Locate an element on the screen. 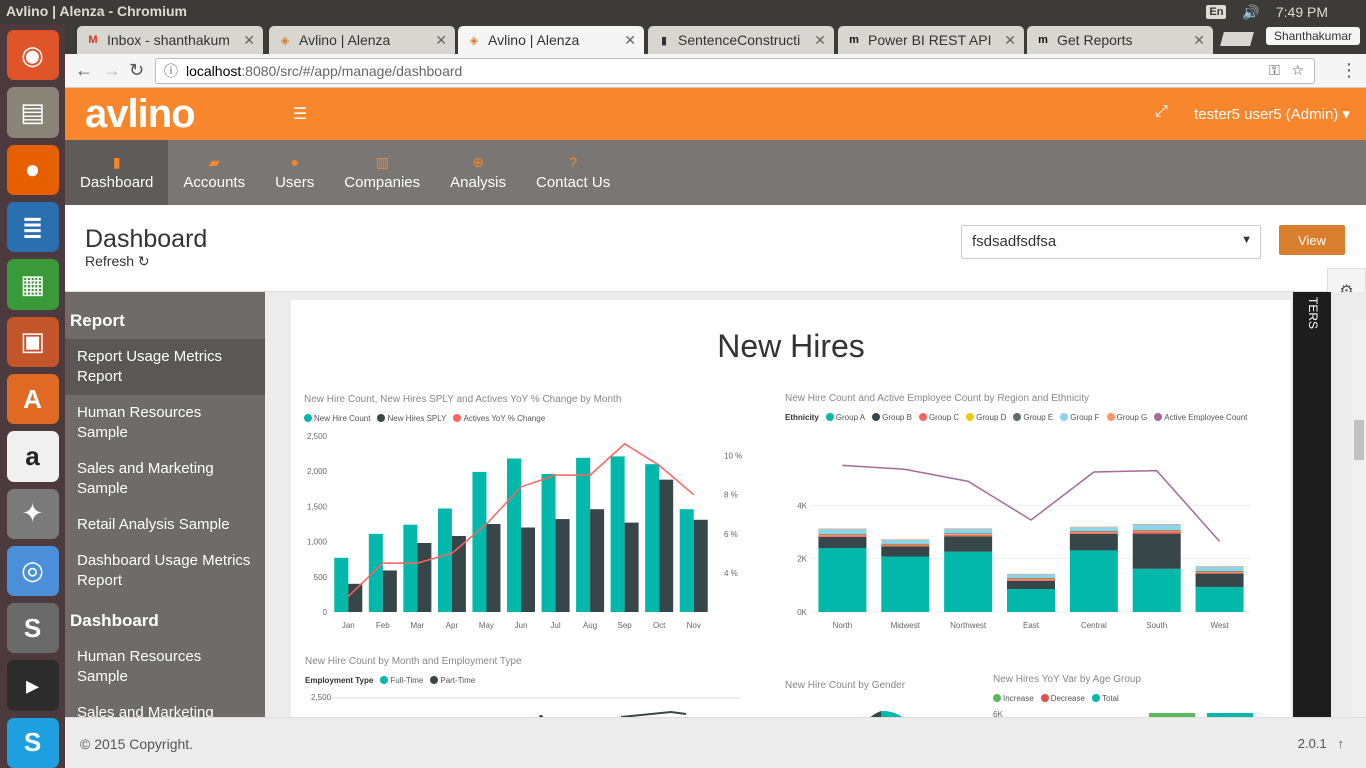 Image resolution: width=1366 pixels, height=768 pixels. browser-menu-icon: ⋮ is located at coordinates (1349, 70).